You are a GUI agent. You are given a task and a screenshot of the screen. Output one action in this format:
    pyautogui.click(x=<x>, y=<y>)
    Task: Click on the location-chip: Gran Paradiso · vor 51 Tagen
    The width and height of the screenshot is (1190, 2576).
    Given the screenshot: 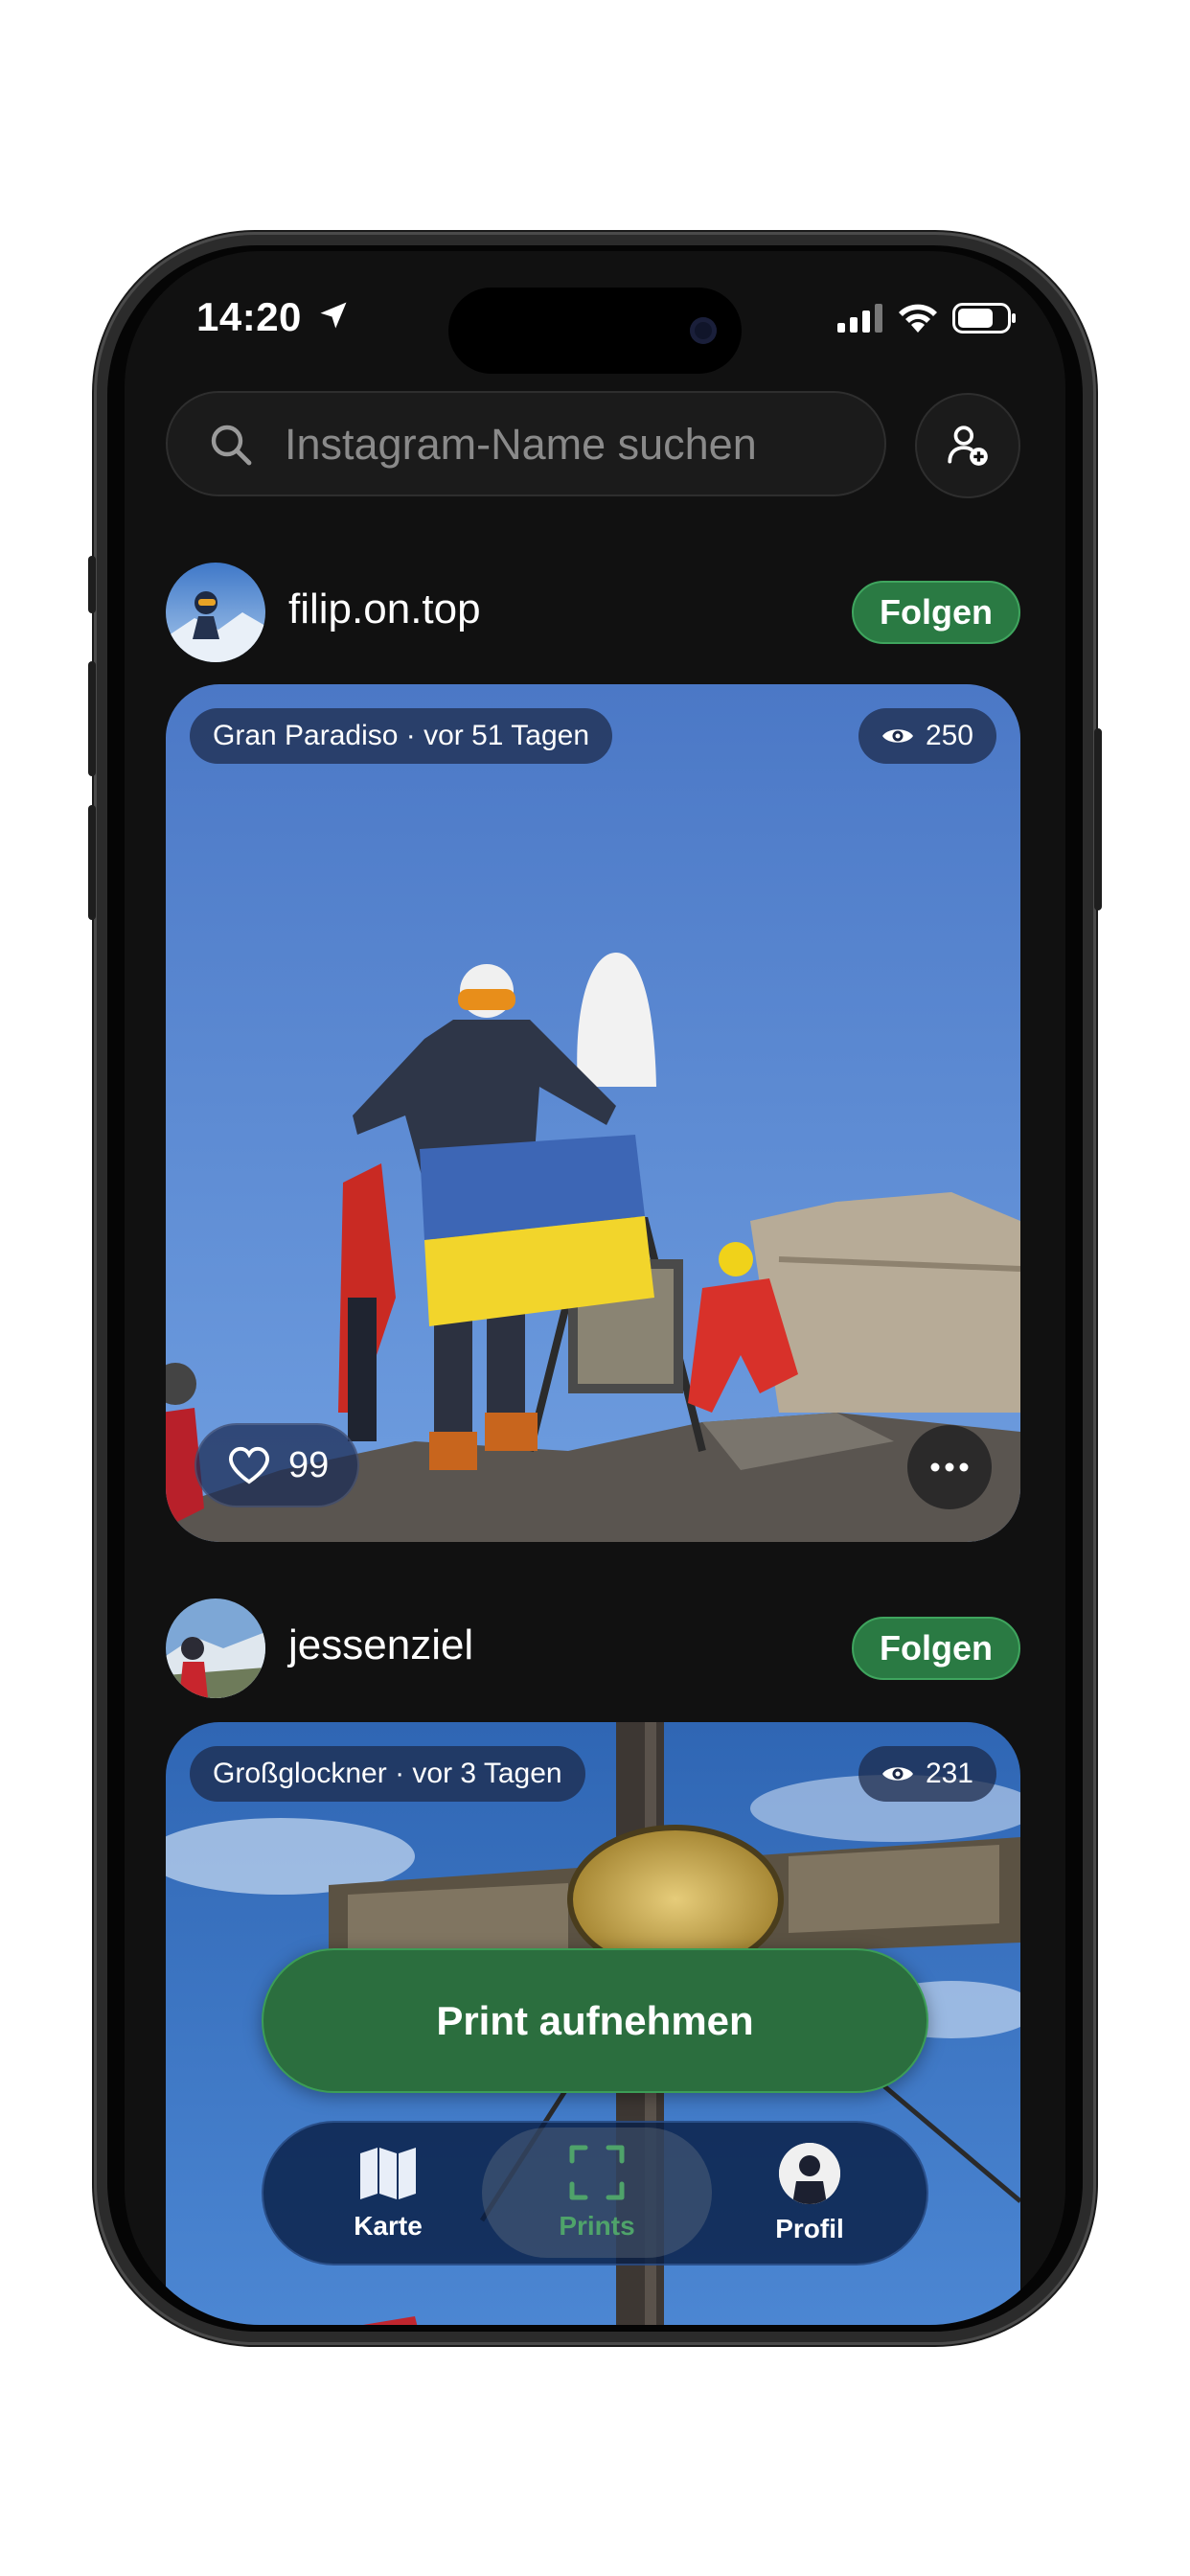 What is the action you would take?
    pyautogui.click(x=402, y=736)
    